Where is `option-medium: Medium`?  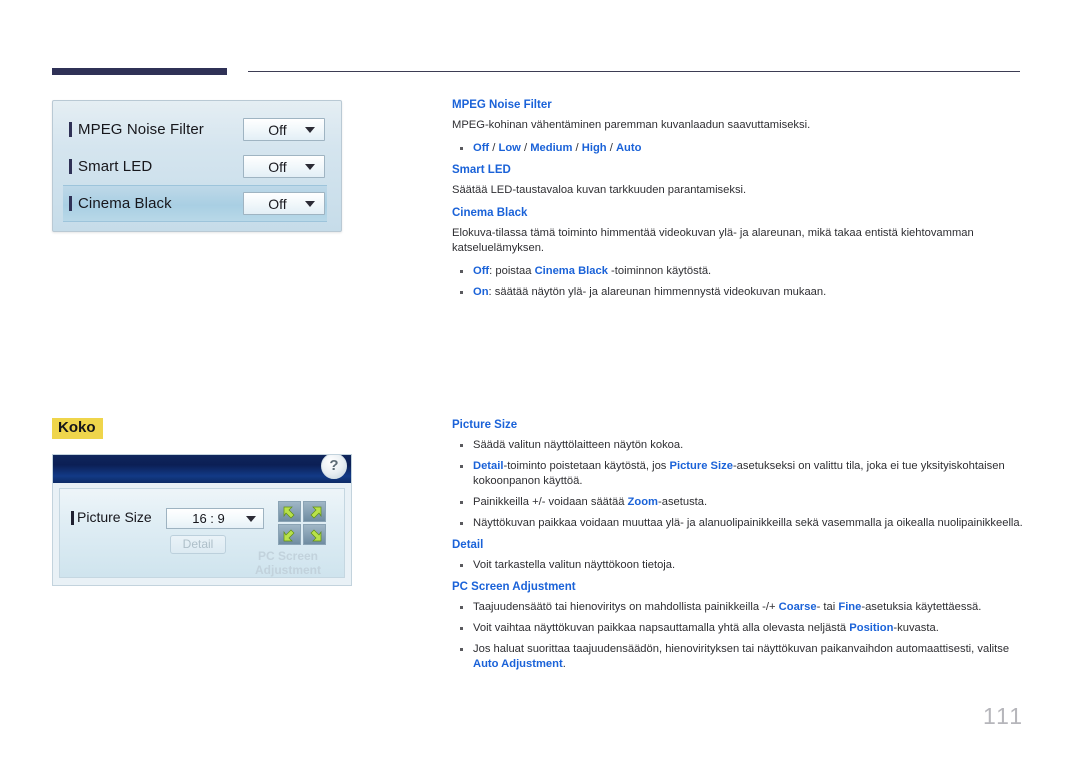
option-medium: Medium is located at coordinates (551, 148).